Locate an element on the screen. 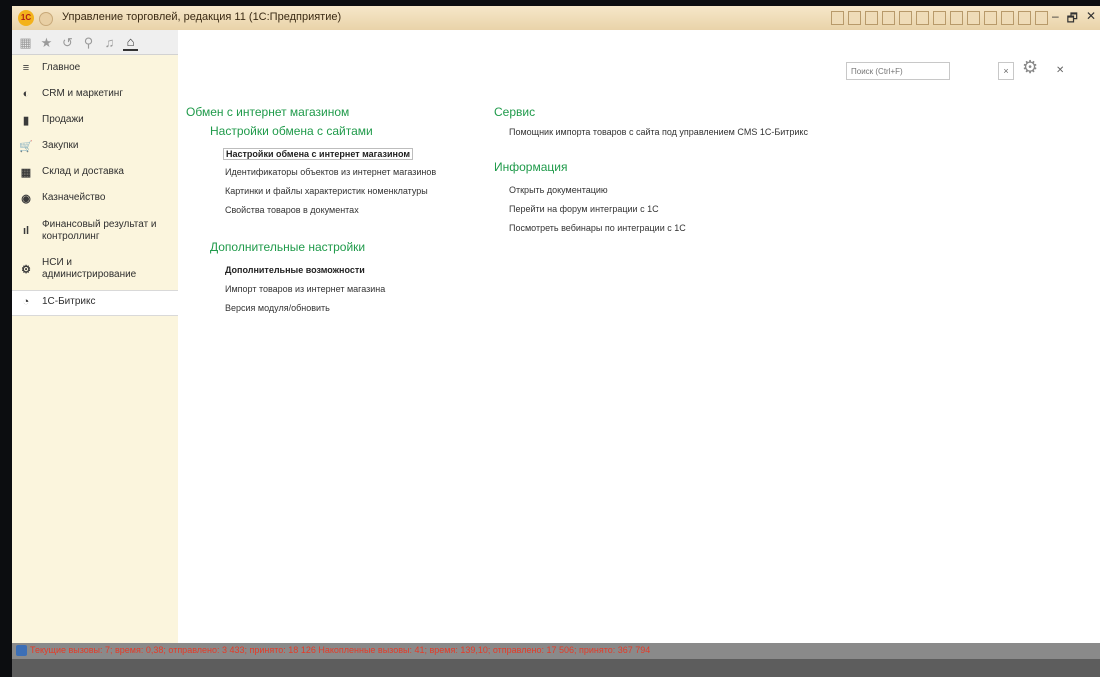 The width and height of the screenshot is (1100, 677). link-product-properties: Свойства товаров в документах is located at coordinates (292, 210).